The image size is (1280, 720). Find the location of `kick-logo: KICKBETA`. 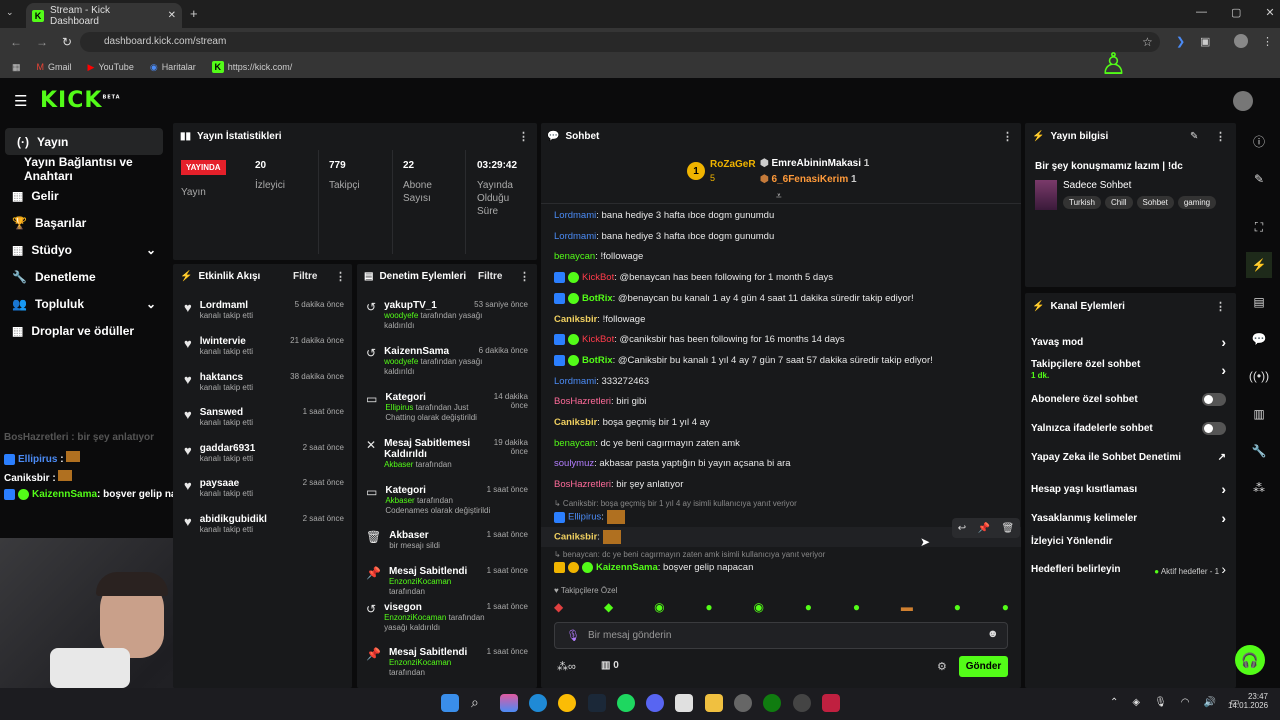

kick-logo: KICKBETA is located at coordinates (80, 100).